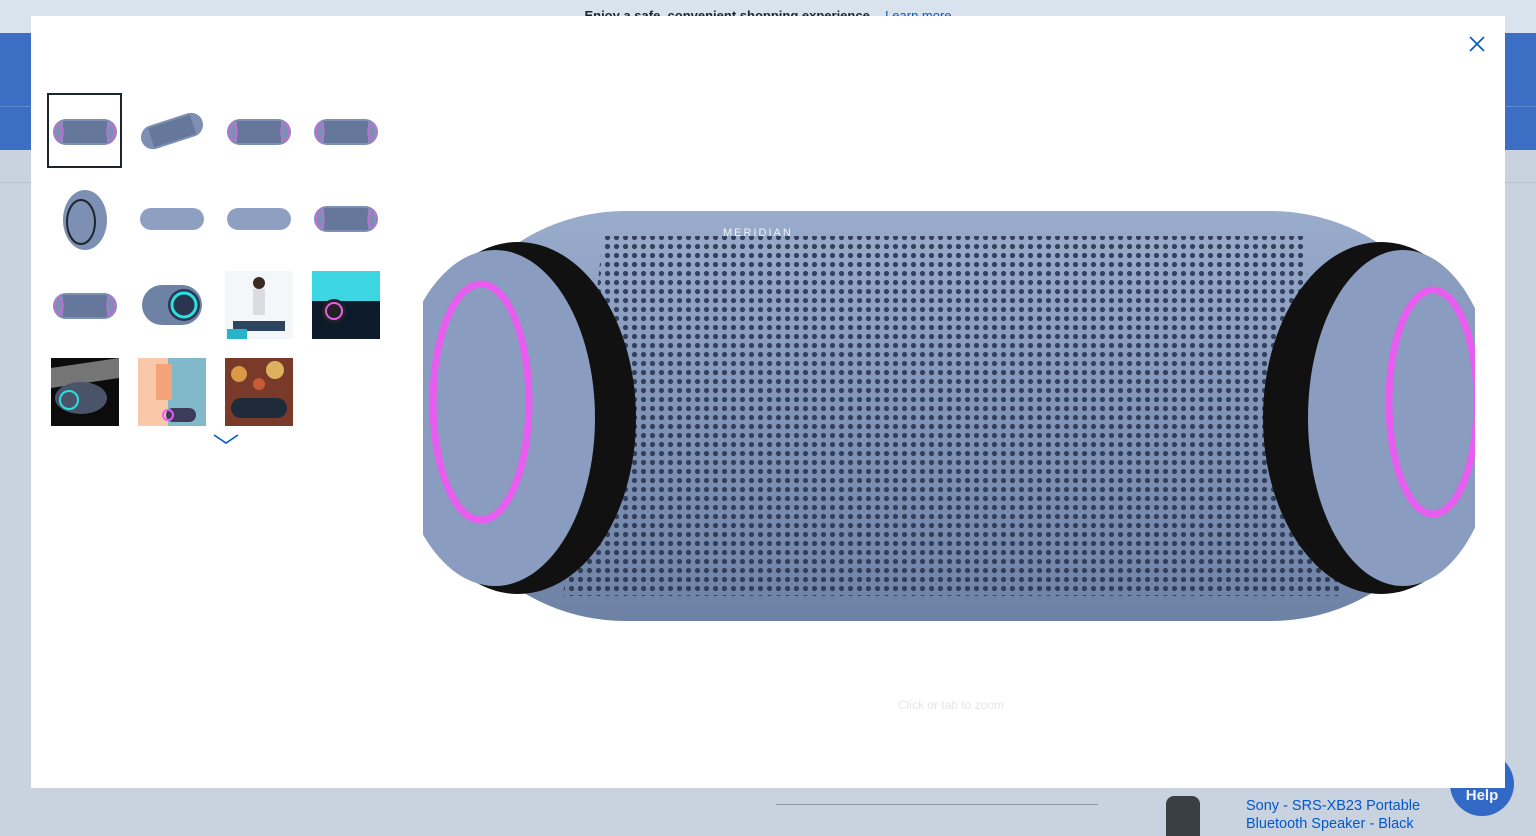 The height and width of the screenshot is (836, 1536). Describe the element at coordinates (951, 705) in the screenshot. I see `zoom-hint: Click or tab to zoom` at that location.